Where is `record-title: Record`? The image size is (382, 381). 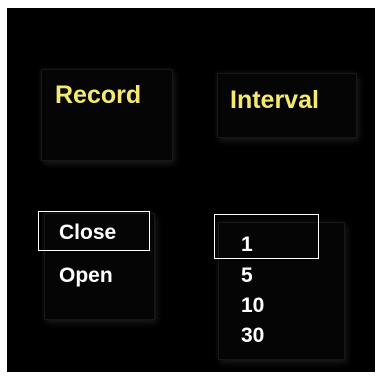 record-title: Record is located at coordinates (98, 95).